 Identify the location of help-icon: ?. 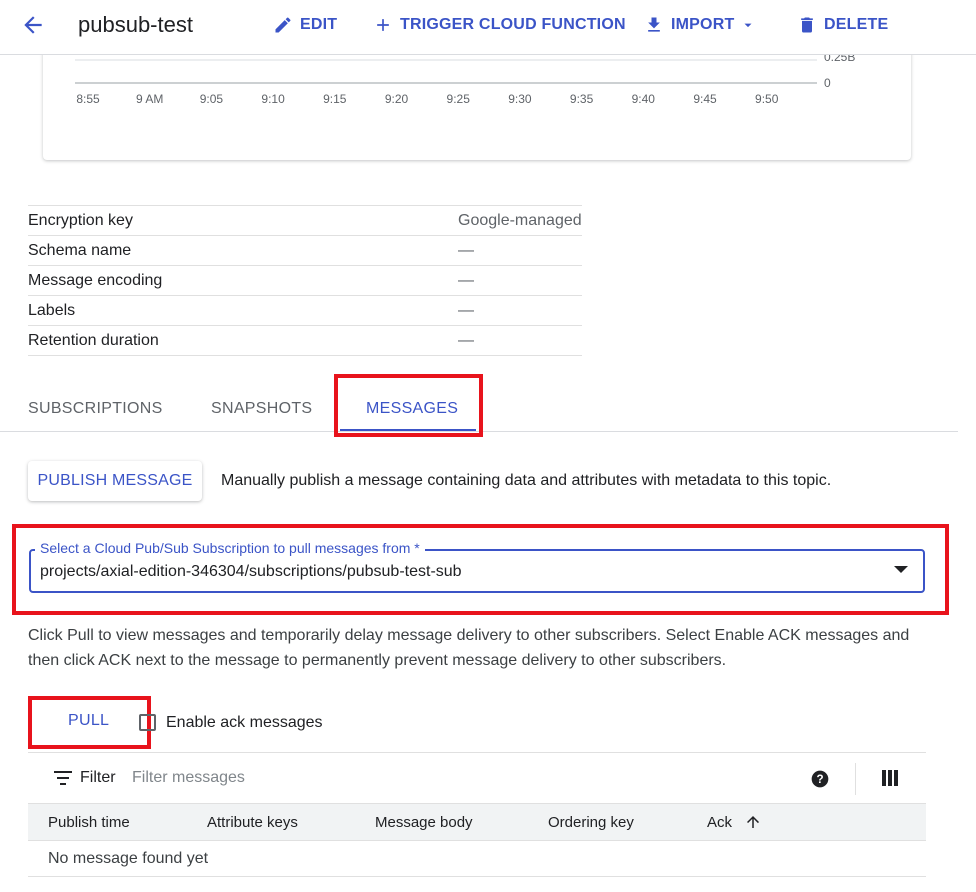
(820, 779).